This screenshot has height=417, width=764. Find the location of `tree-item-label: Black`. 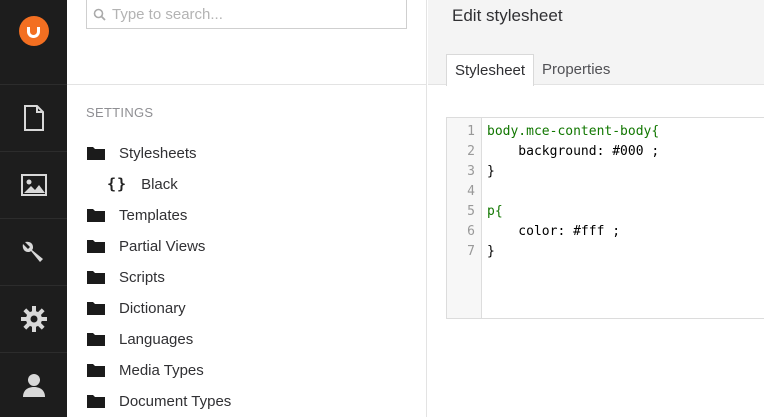

tree-item-label: Black is located at coordinates (159, 184).